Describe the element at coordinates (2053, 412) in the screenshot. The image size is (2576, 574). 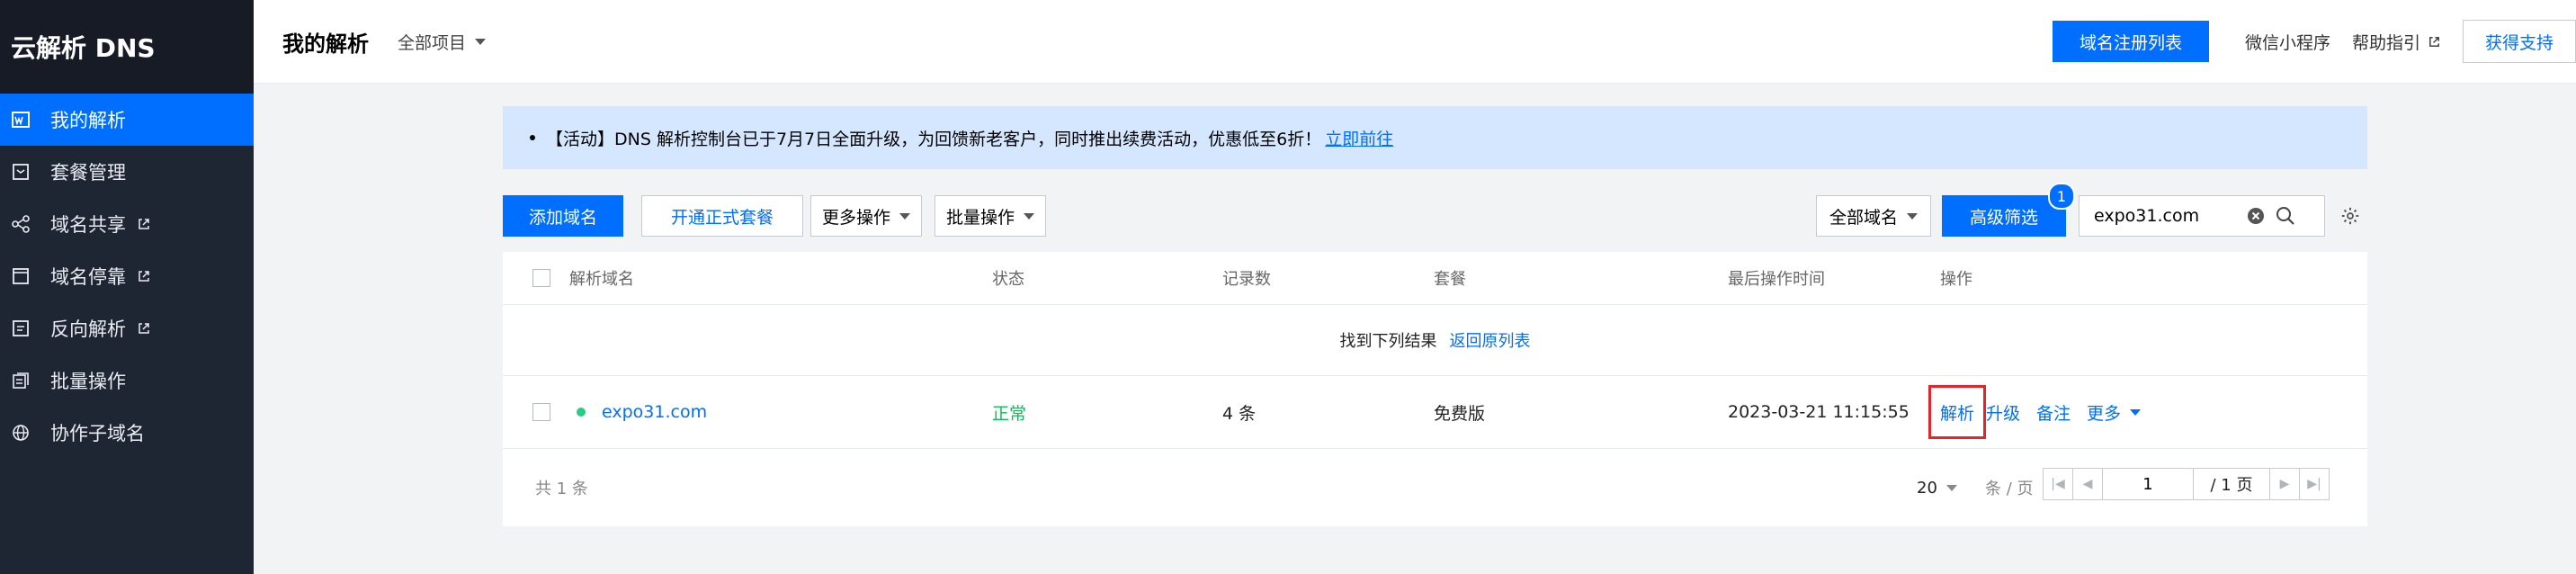
I see `note-link: 备注` at that location.